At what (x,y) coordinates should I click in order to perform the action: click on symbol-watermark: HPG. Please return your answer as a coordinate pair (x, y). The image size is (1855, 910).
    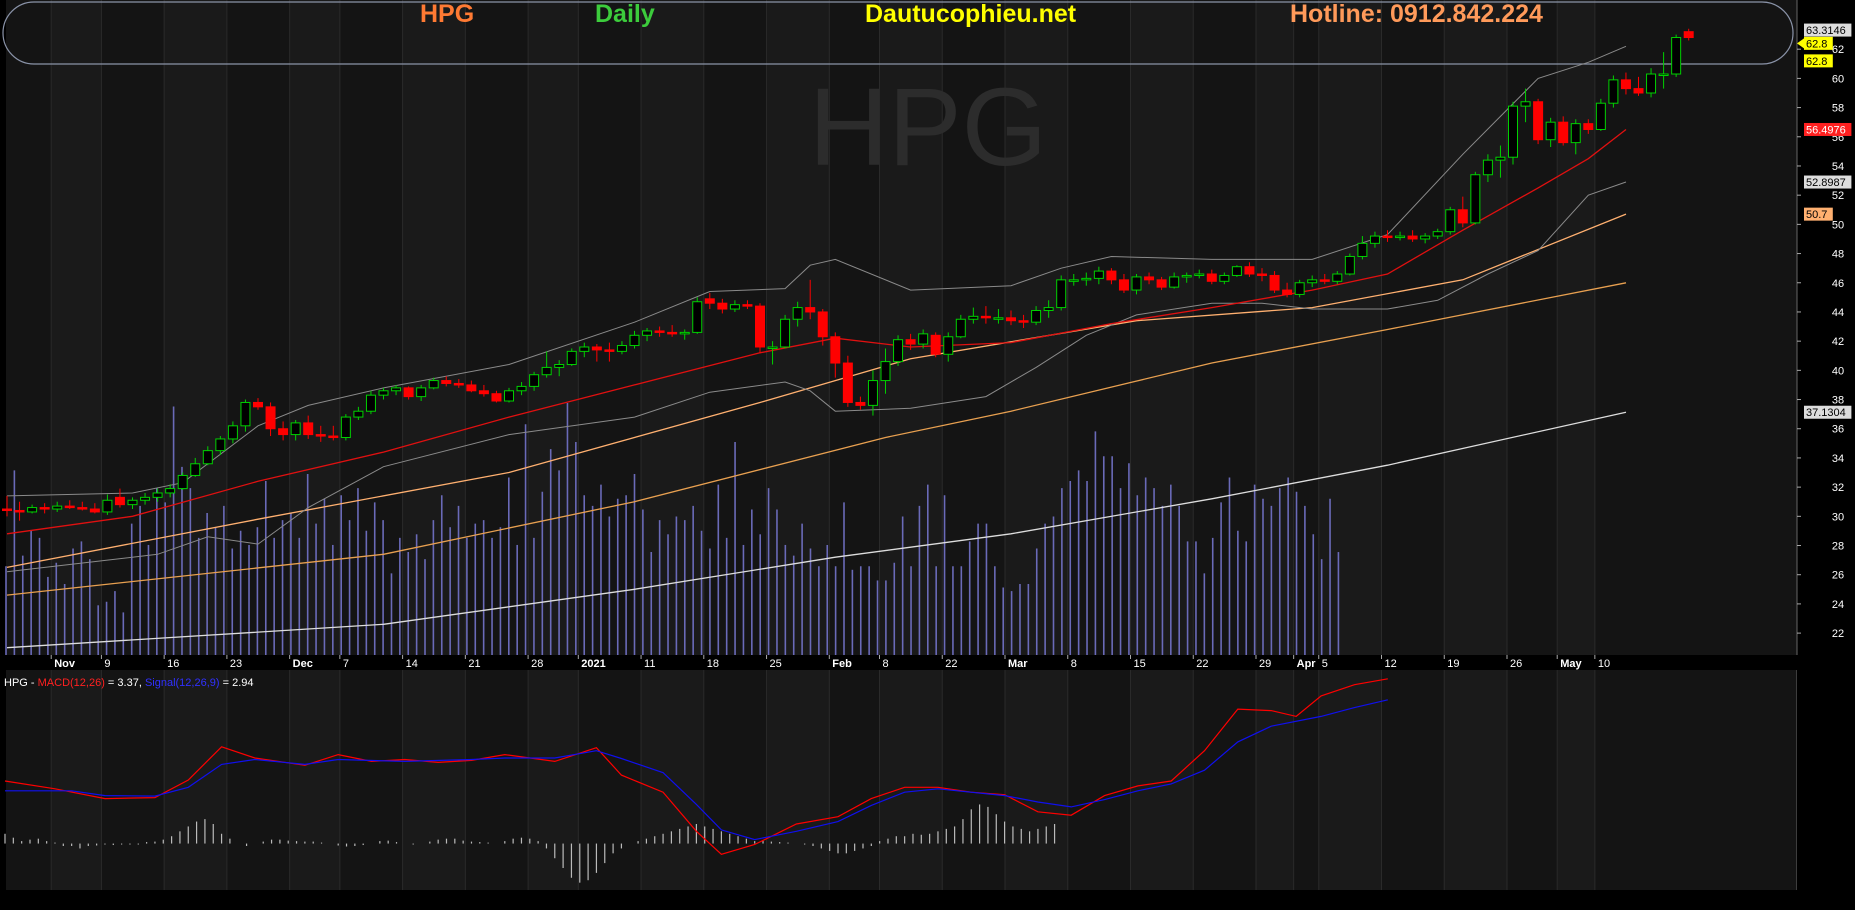
    Looking at the image, I should click on (928, 127).